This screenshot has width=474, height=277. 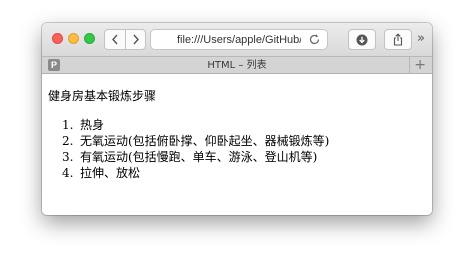 I want to click on chevron-right-icon, so click(x=135, y=39).